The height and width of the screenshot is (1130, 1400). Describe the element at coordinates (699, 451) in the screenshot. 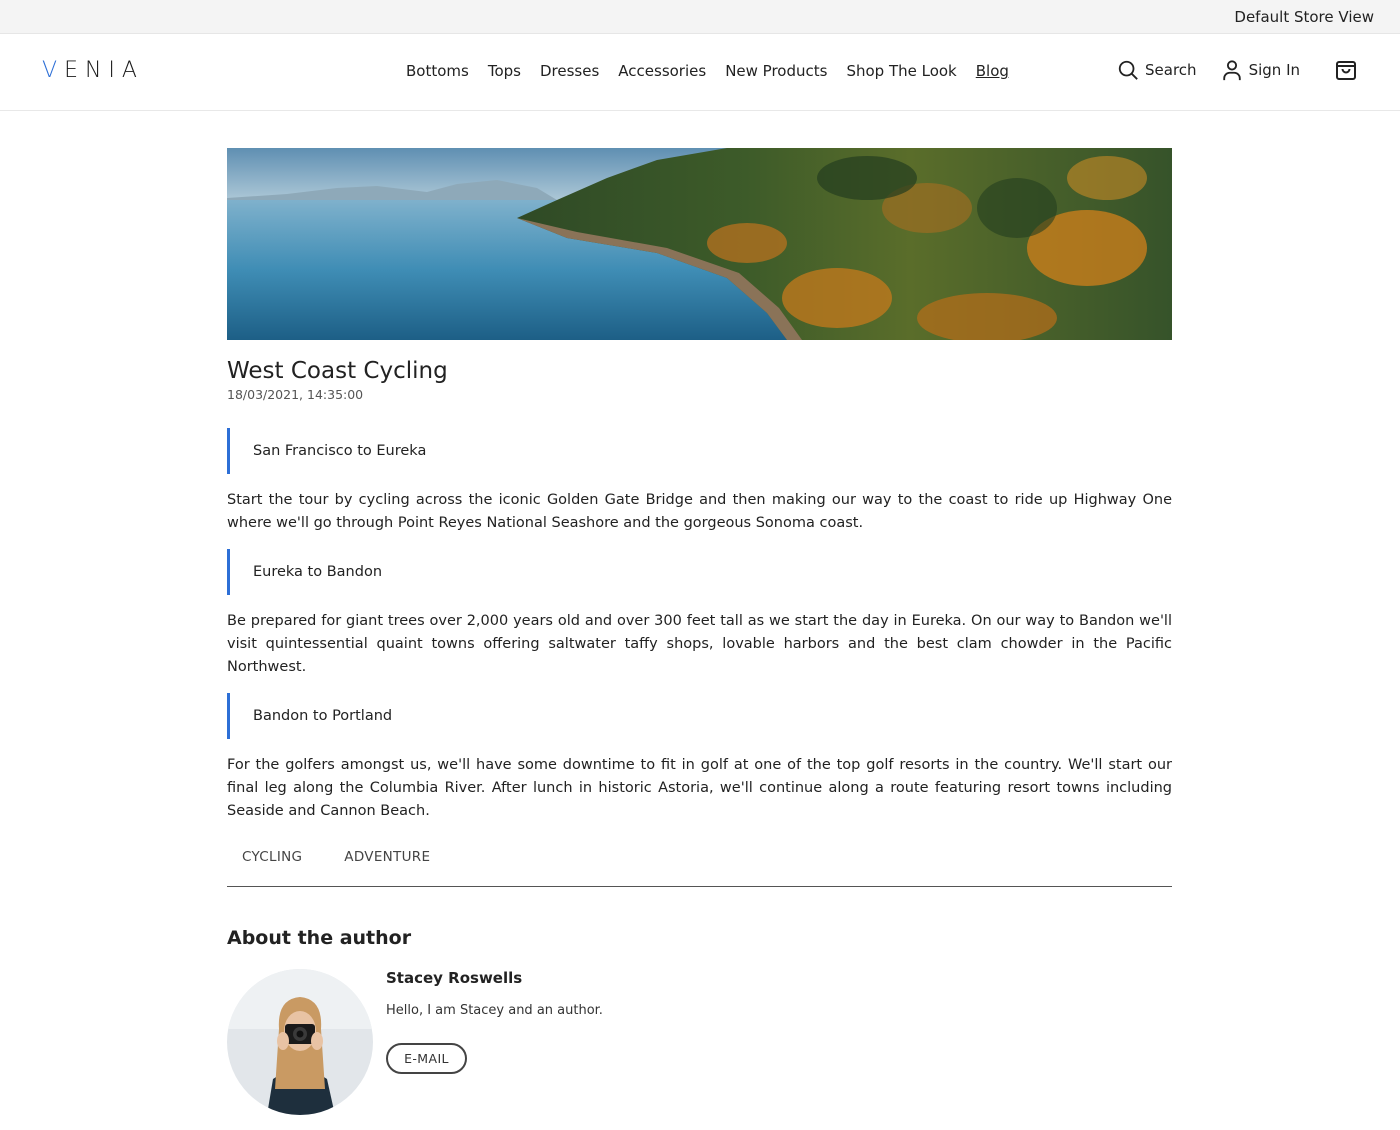

I see `section-heading: San Francisco to Eureka` at that location.